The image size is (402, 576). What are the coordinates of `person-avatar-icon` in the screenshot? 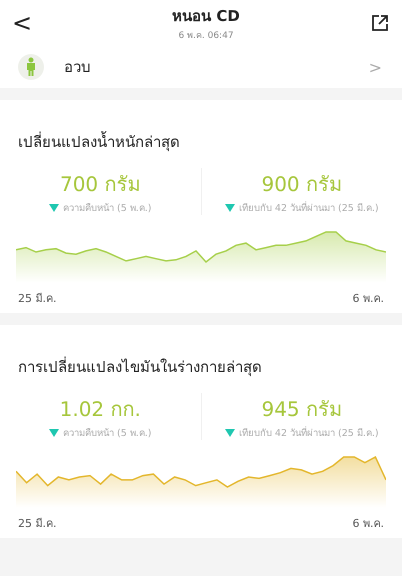 It's located at (31, 67).